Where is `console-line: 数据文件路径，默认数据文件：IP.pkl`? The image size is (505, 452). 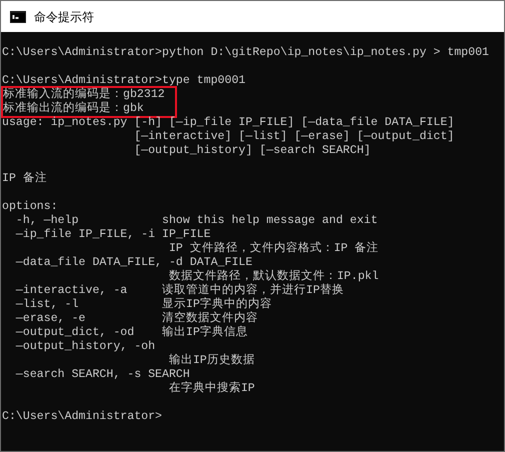 console-line: 数据文件路径，默认数据文件：IP.pkl is located at coordinates (273, 276).